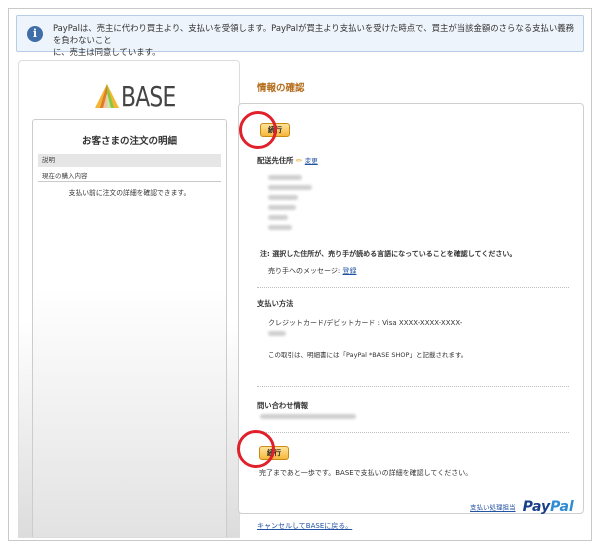 This screenshot has width=600, height=549. Describe the element at coordinates (277, 333) in the screenshot. I see `card-digits-redacted` at that location.